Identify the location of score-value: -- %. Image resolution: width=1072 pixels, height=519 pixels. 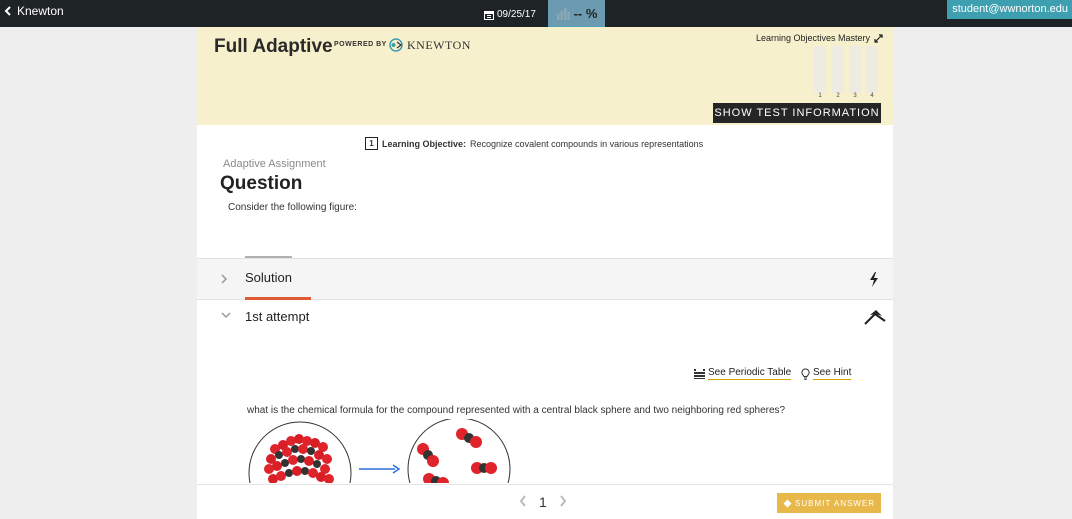
(585, 13).